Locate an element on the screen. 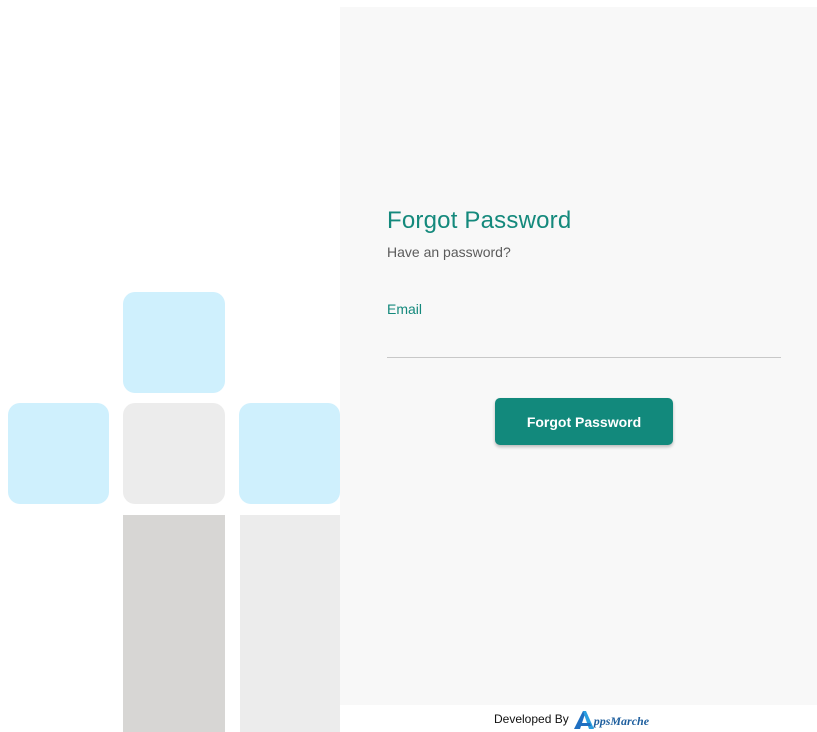 This screenshot has width=817, height=732. decorative-tile-center is located at coordinates (174, 453).